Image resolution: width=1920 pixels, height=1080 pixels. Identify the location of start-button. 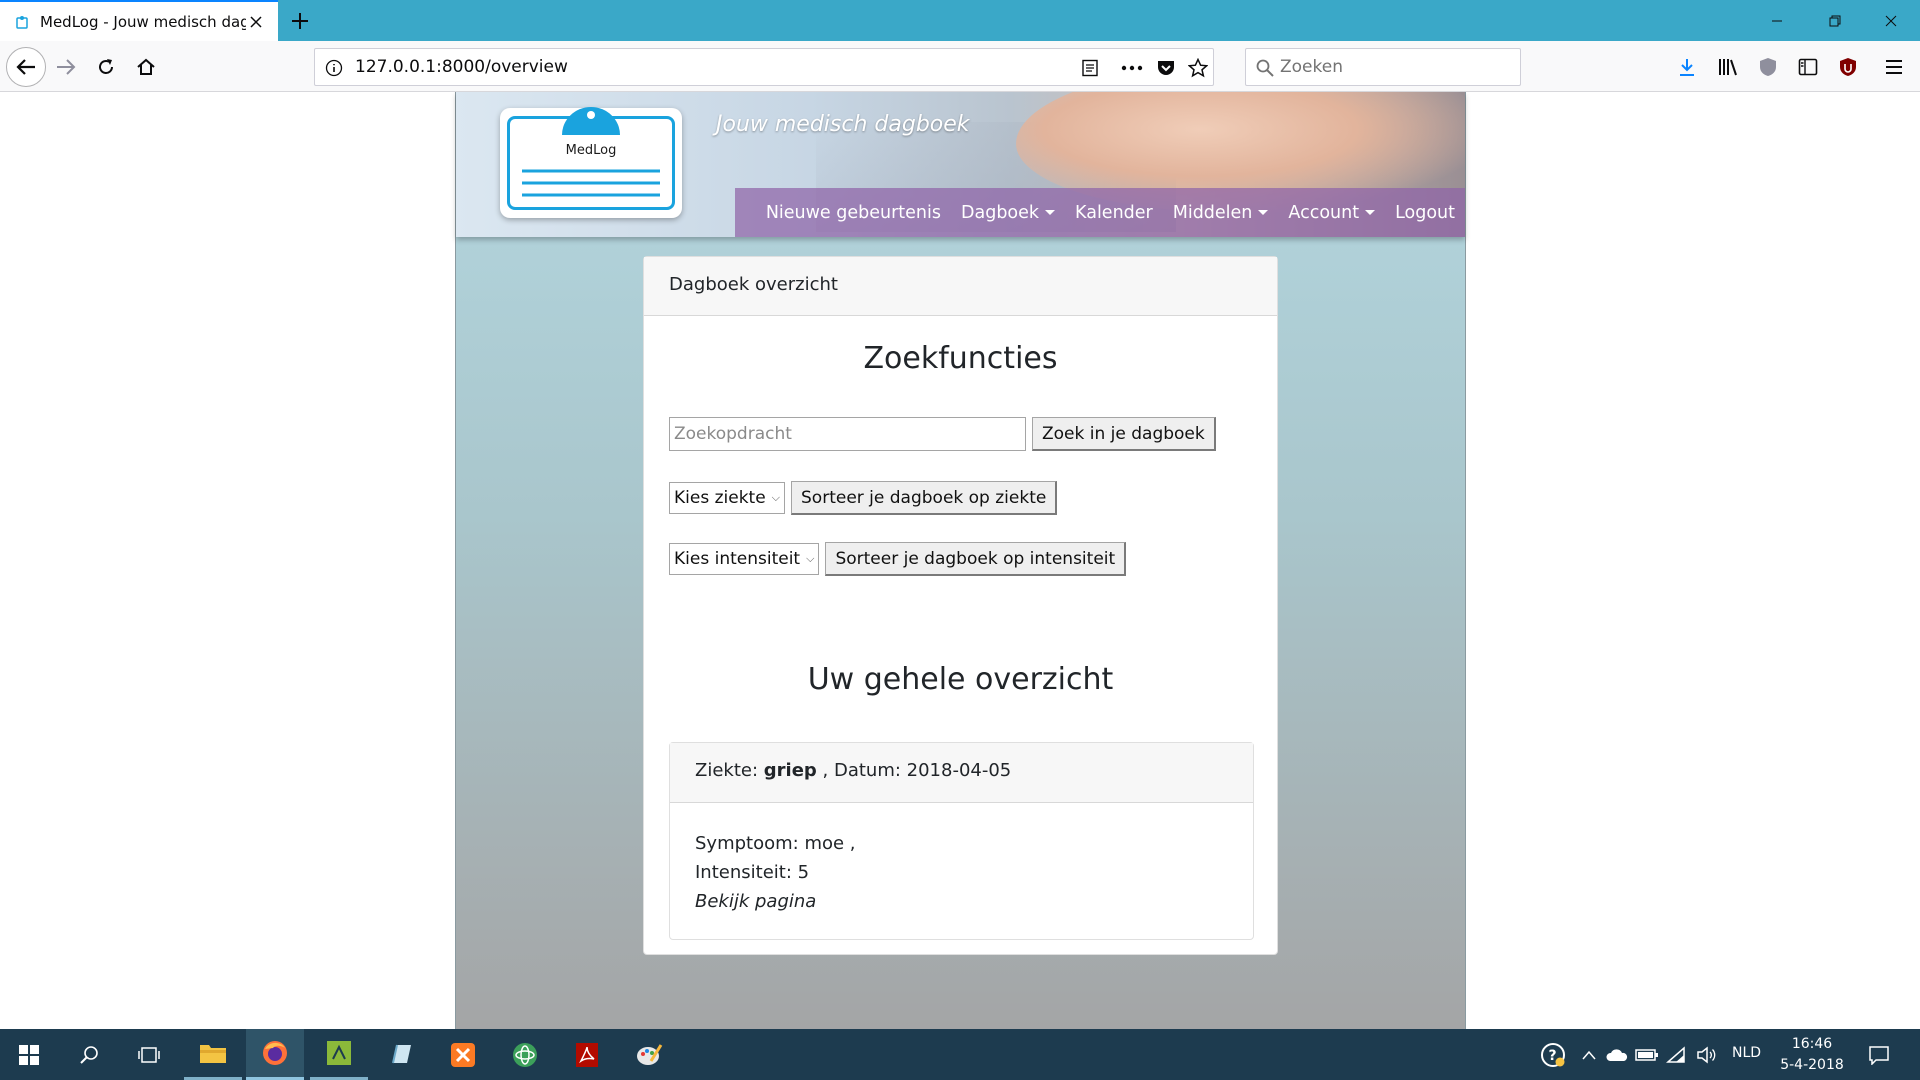
(29, 1054).